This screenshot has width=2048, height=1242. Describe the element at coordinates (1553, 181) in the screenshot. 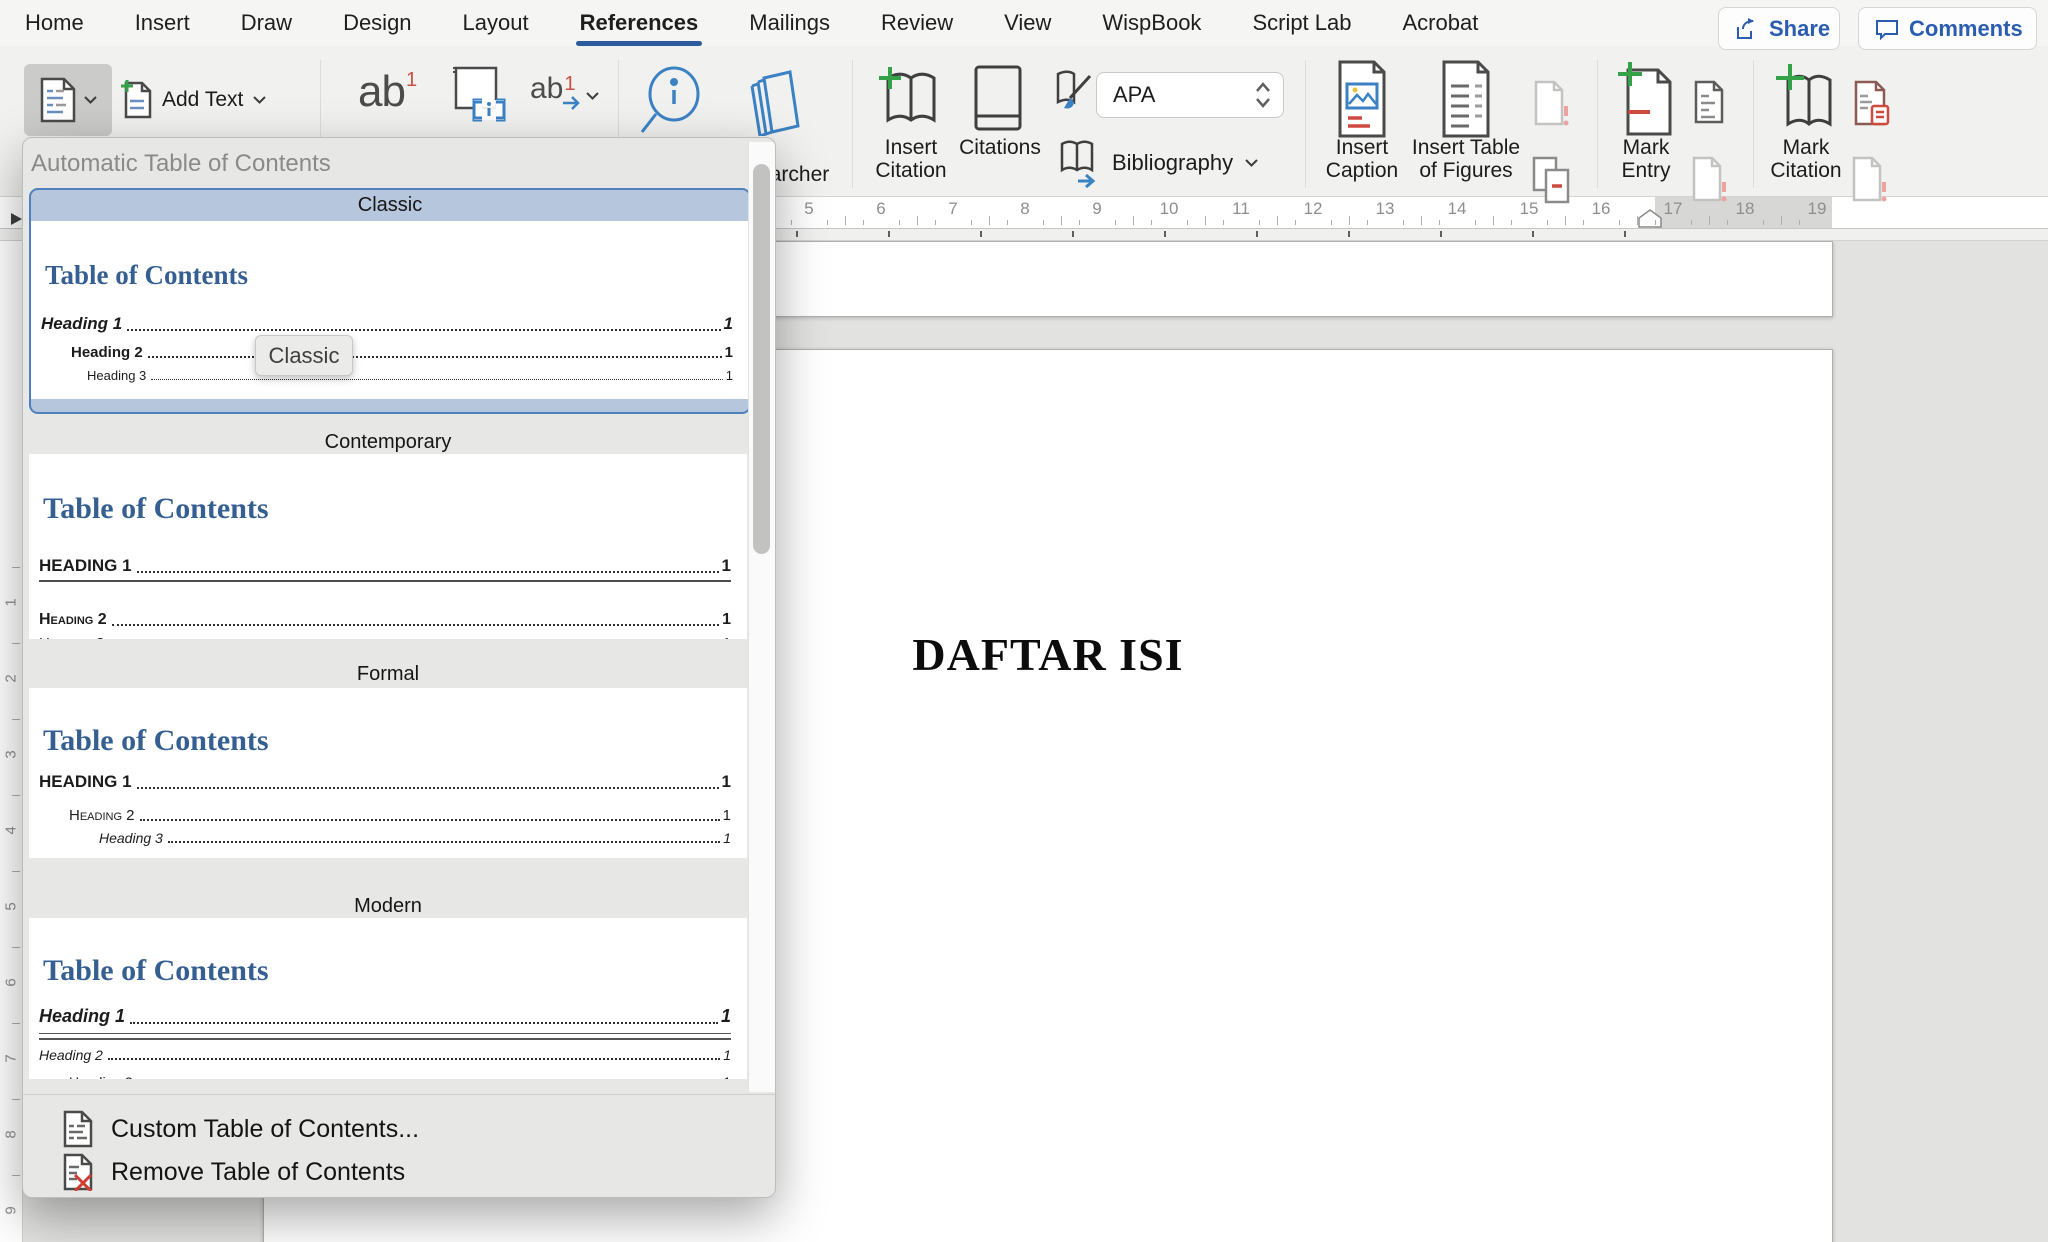

I see `cross-reference-icon` at that location.